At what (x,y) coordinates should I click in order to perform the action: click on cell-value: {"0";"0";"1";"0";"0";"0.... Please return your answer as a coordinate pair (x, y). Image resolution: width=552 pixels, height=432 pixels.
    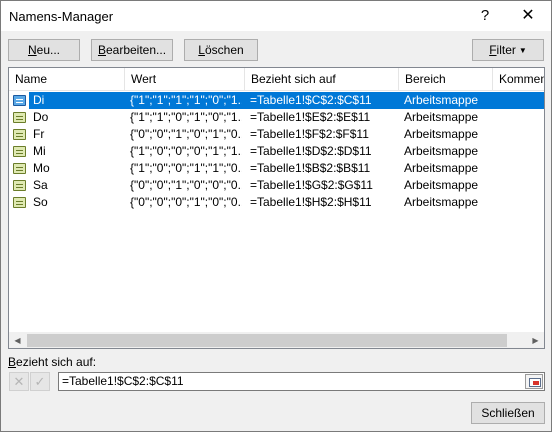
    Looking at the image, I should click on (186, 185).